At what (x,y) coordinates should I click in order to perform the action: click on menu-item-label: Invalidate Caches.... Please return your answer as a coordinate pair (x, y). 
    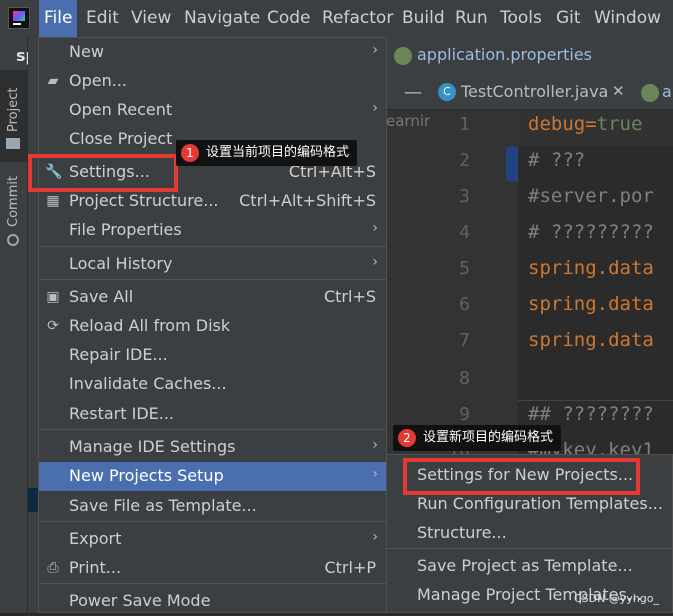
    Looking at the image, I should click on (148, 383).